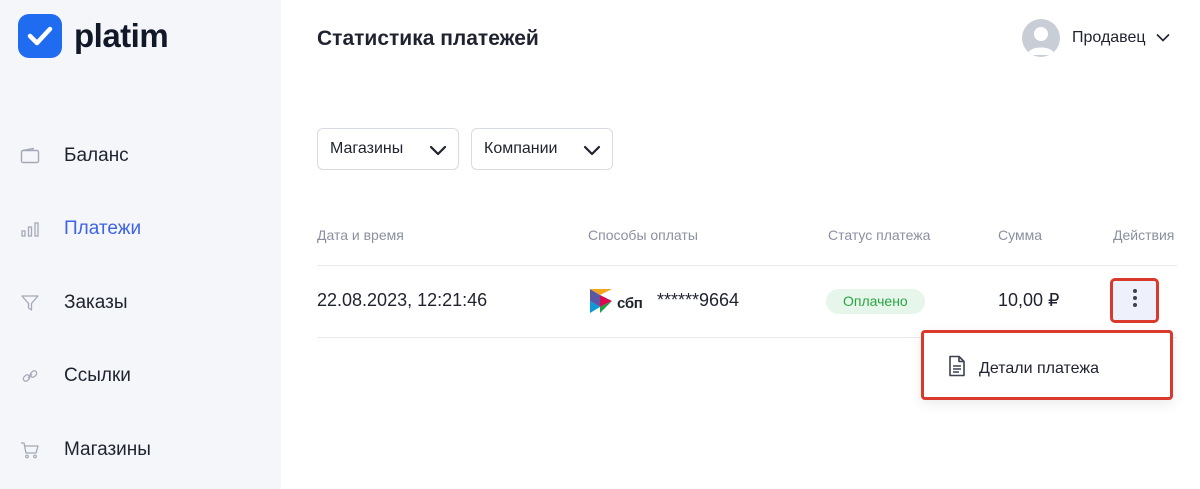 The height and width of the screenshot is (489, 1200). What do you see at coordinates (615, 303) in the screenshot?
I see `payment-method: сбп` at bounding box center [615, 303].